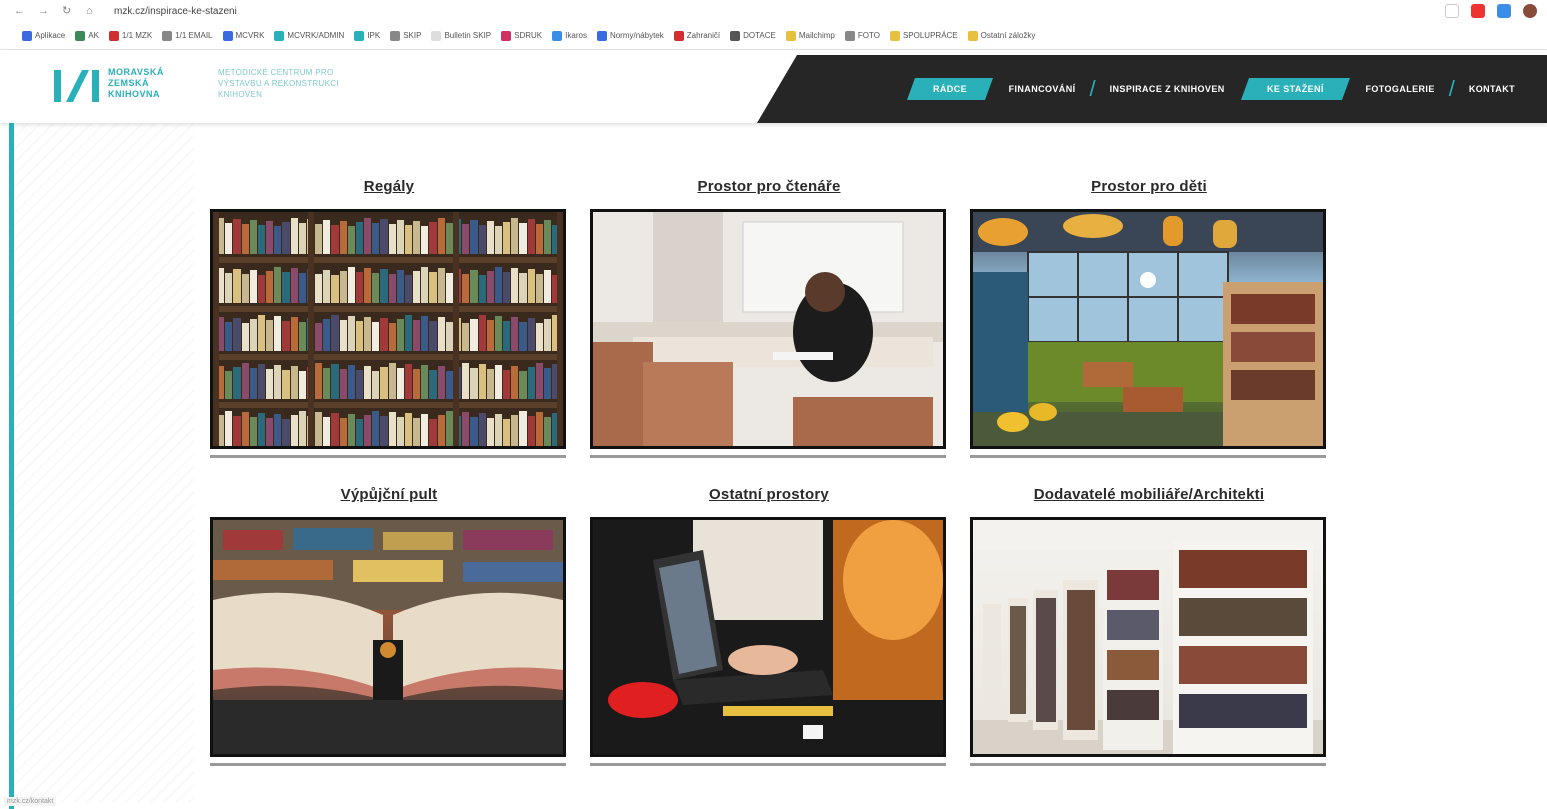  Describe the element at coordinates (1149, 186) in the screenshot. I see `card-title-prostor-pro-deti: Prostor pro děti` at that location.